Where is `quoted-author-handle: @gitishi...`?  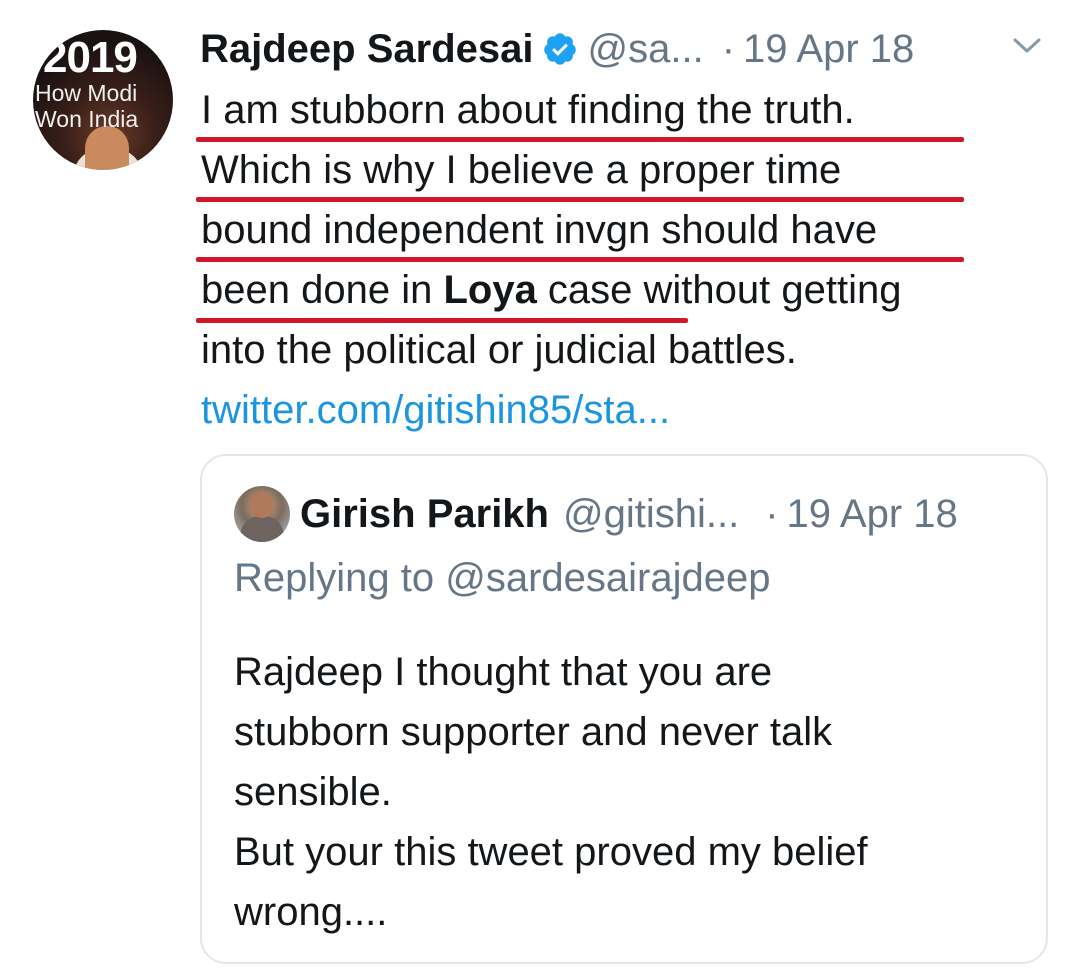
quoted-author-handle: @gitishi... is located at coordinates (651, 514).